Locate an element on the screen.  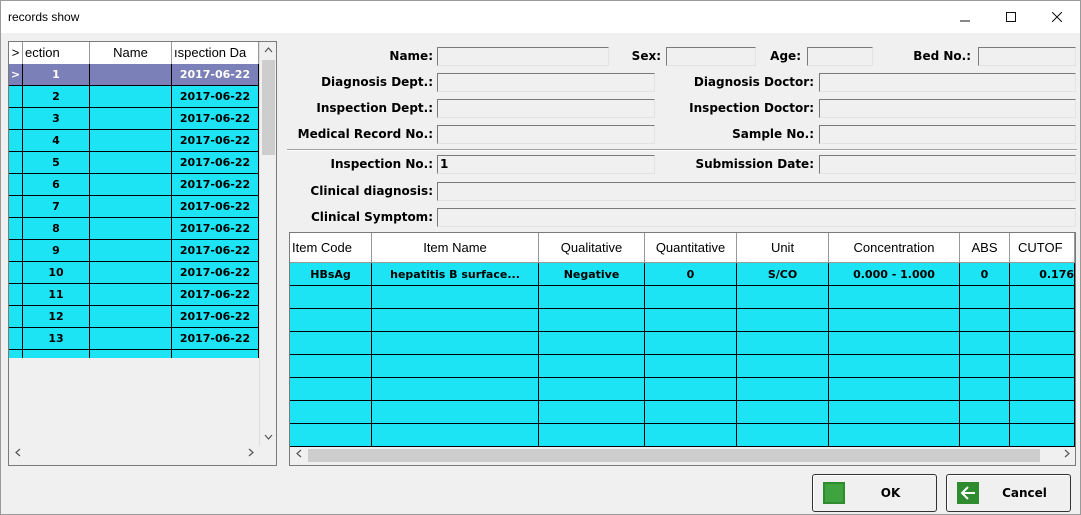
cell-no: 1 is located at coordinates (56, 75).